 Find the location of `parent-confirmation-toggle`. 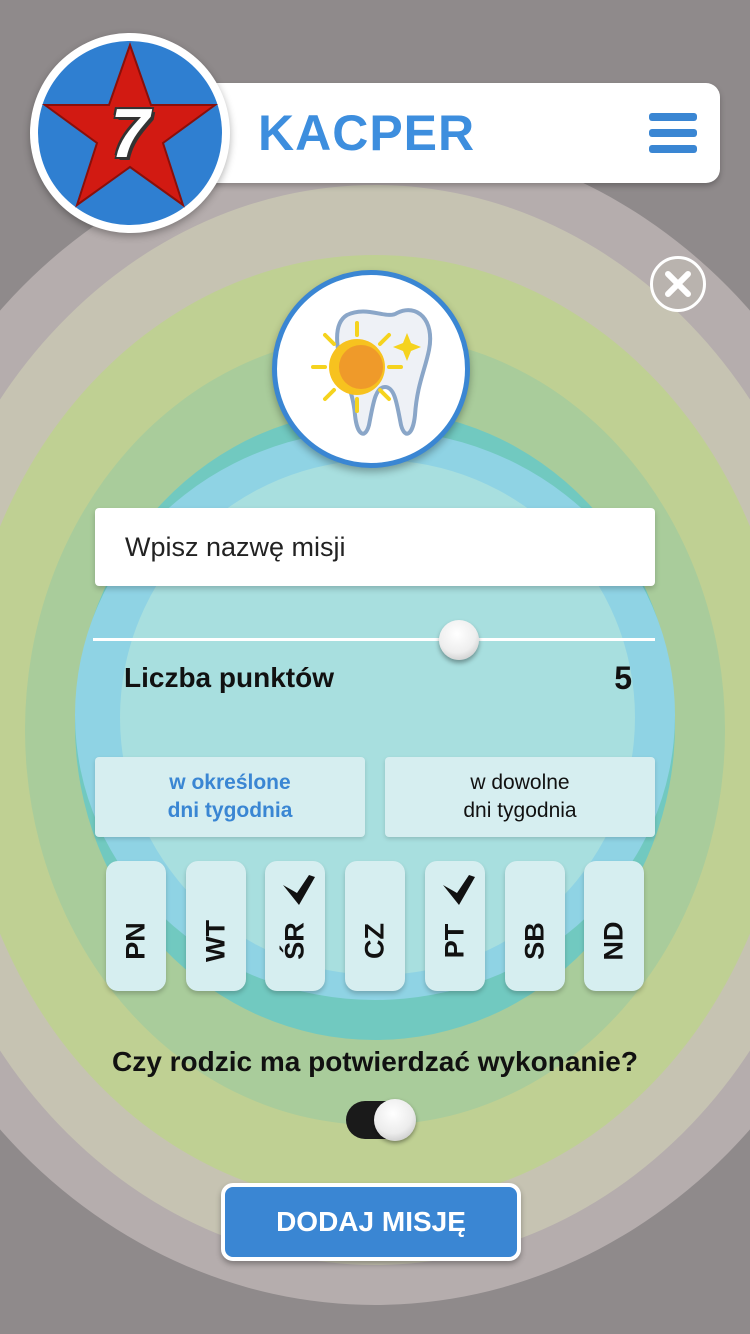

parent-confirmation-toggle is located at coordinates (381, 1120).